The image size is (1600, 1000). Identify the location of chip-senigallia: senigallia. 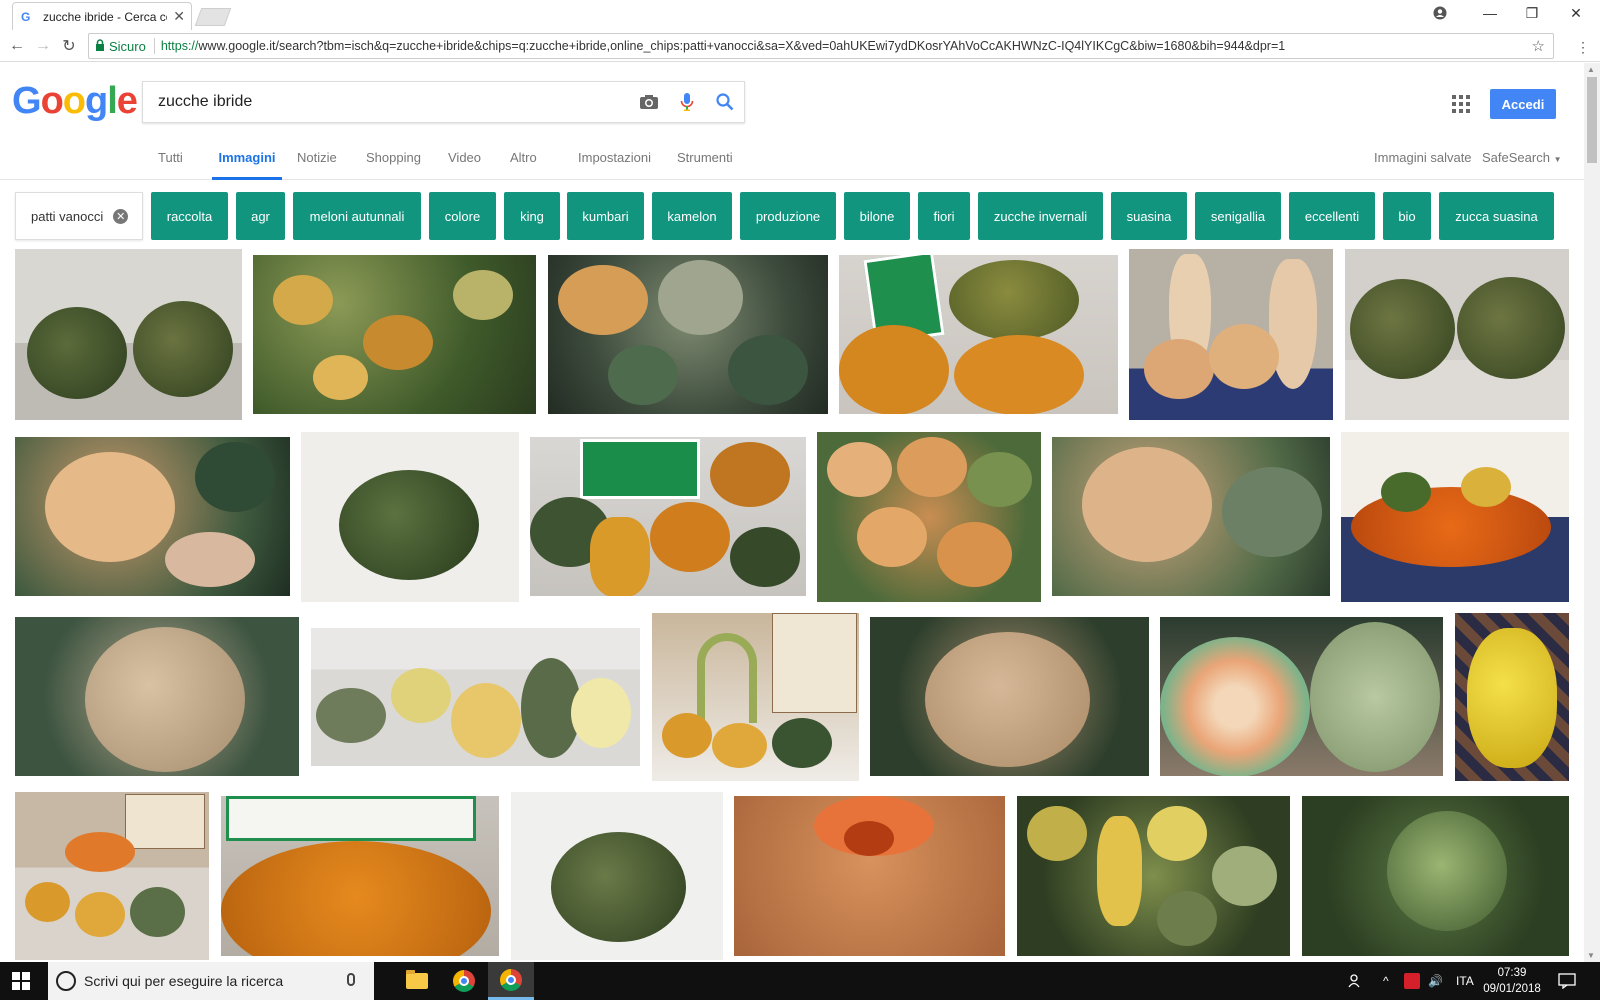
(1238, 216).